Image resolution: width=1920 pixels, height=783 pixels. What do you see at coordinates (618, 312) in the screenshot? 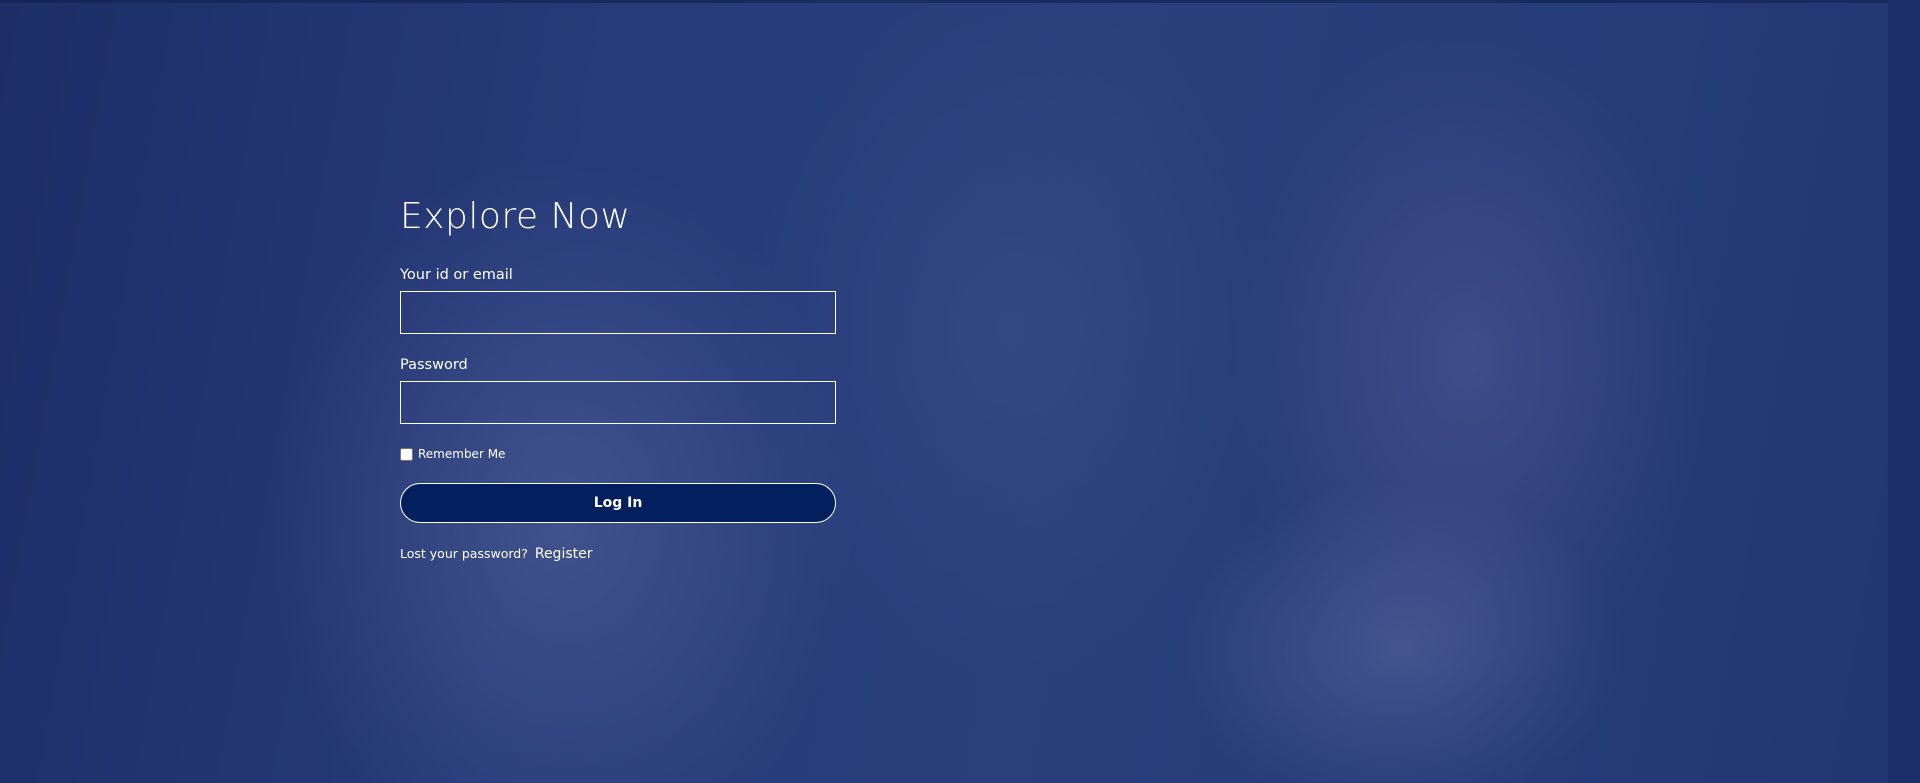
I see `username-input` at bounding box center [618, 312].